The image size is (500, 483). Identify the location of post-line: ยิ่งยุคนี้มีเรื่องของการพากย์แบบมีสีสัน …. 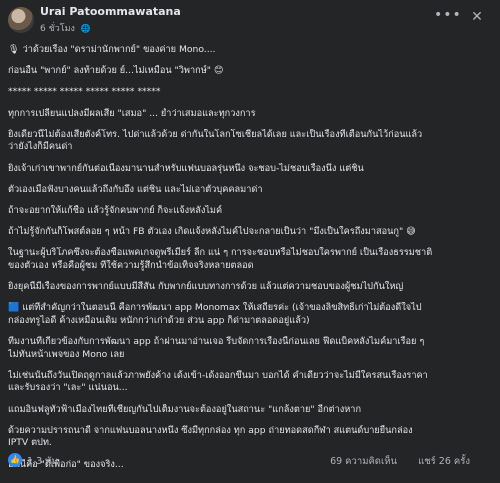
(206, 287).